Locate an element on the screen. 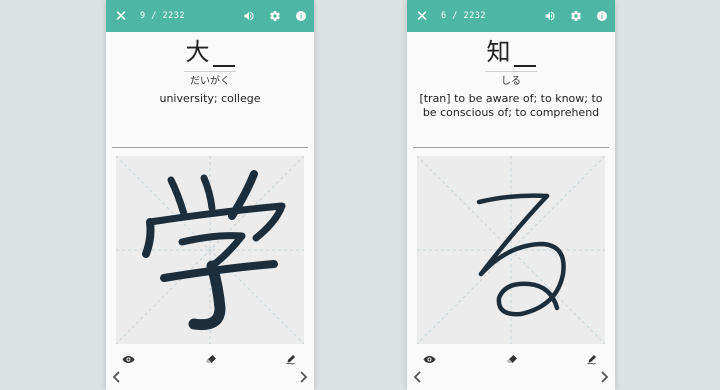 The width and height of the screenshot is (720, 390). reading-text: しる is located at coordinates (511, 81).